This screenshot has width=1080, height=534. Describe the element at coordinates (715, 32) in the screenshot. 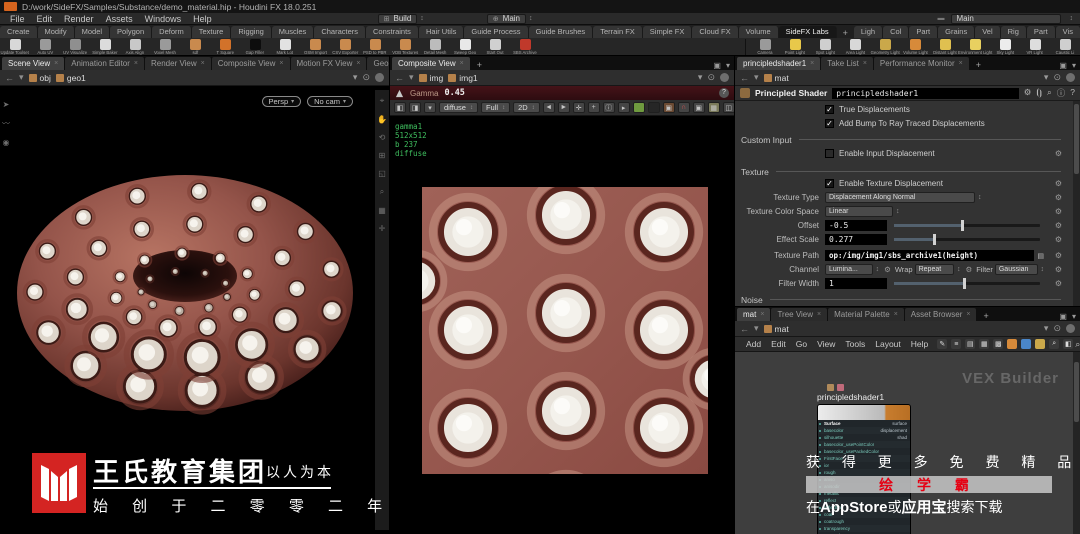

I see `shelf-tab-cloud-fx: Cloud FX` at that location.